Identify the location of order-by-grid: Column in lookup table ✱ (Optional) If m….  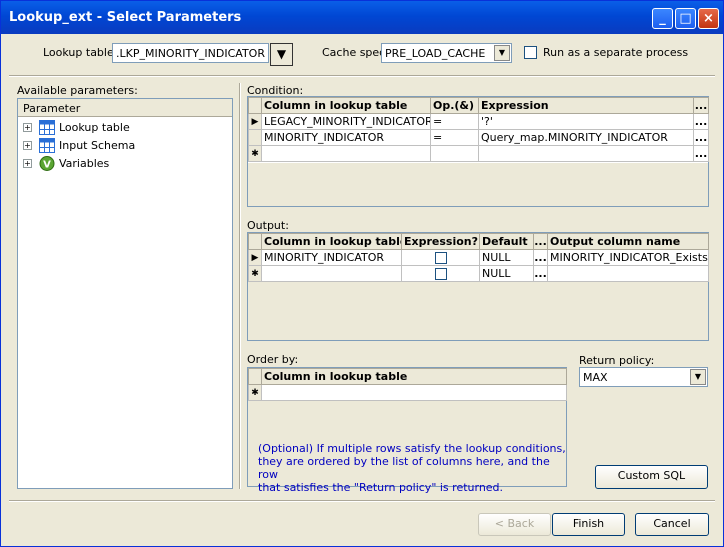
(407, 430).